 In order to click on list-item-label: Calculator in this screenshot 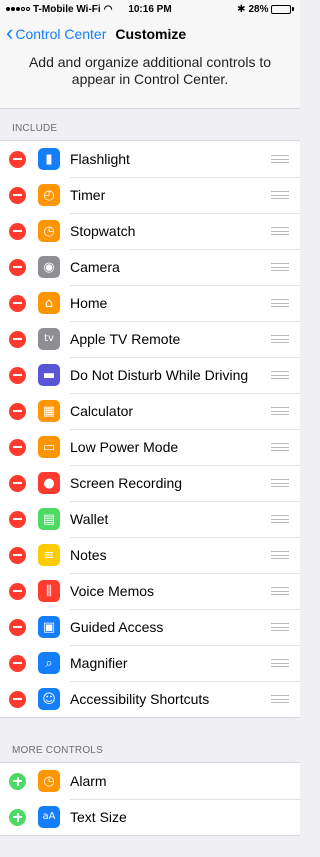, I will do `click(102, 411)`.